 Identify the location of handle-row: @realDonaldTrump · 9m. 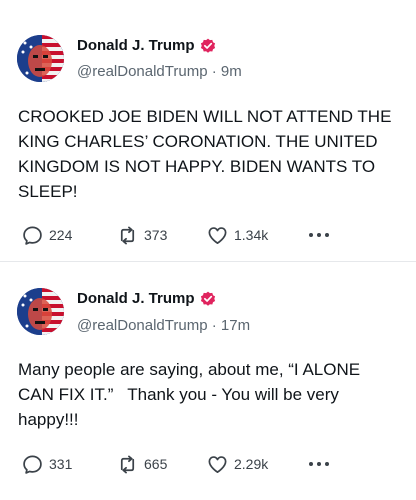
(159, 71).